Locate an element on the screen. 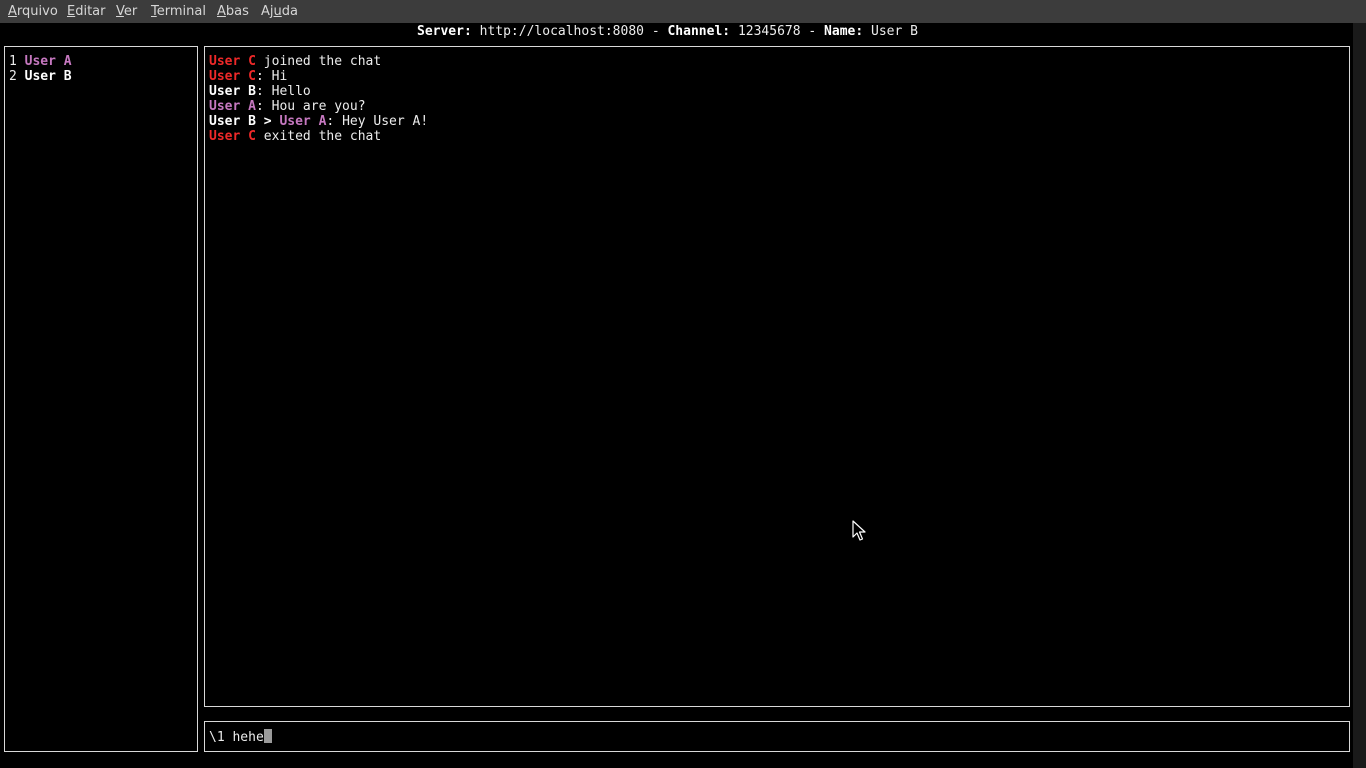  user-number: 1 is located at coordinates (13, 61).